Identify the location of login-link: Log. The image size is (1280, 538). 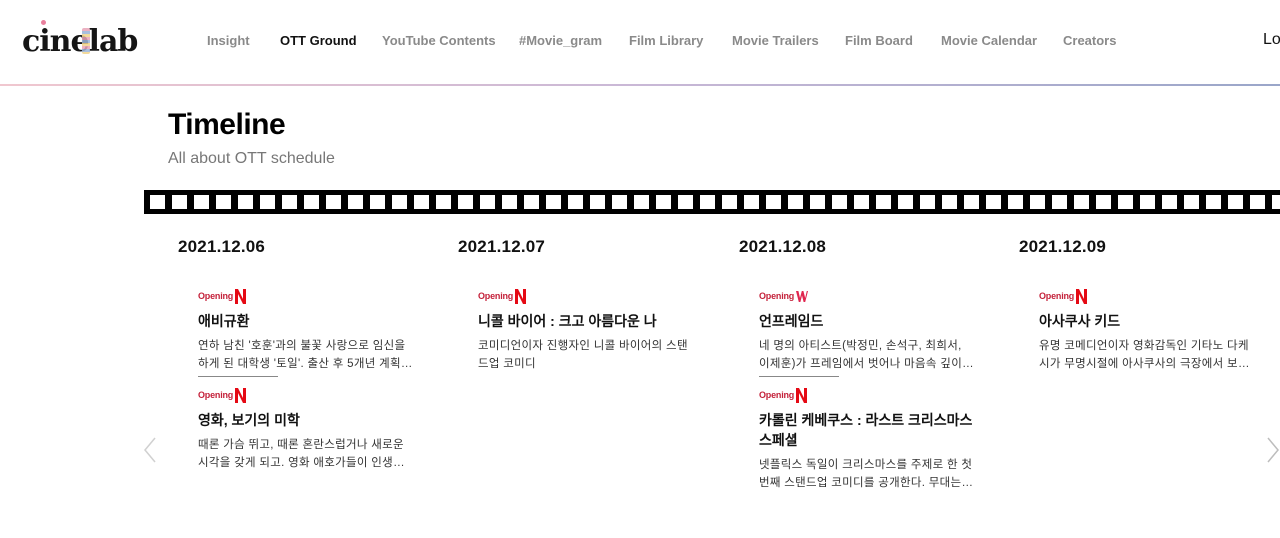
(1271, 40).